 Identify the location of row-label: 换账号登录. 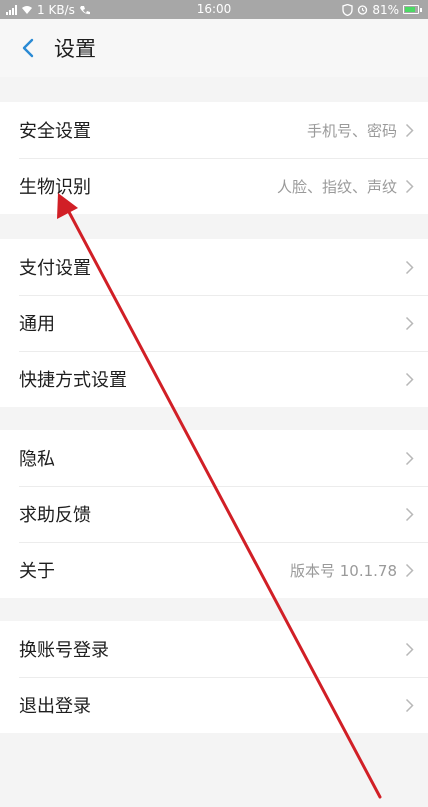
(64, 650).